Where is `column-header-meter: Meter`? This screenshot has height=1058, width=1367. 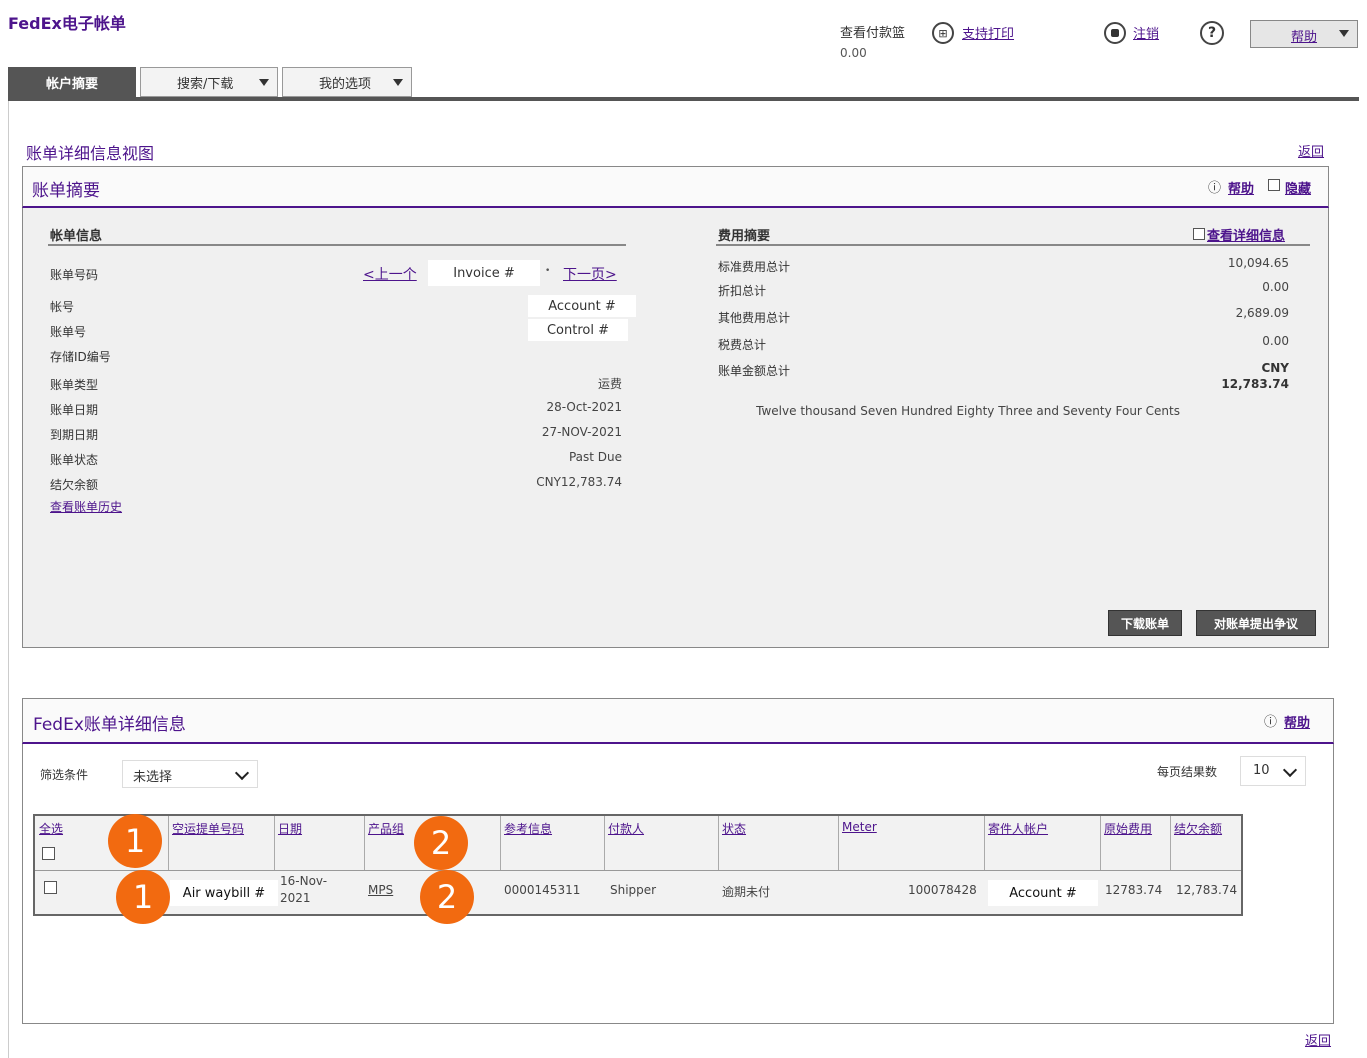 column-header-meter: Meter is located at coordinates (859, 827).